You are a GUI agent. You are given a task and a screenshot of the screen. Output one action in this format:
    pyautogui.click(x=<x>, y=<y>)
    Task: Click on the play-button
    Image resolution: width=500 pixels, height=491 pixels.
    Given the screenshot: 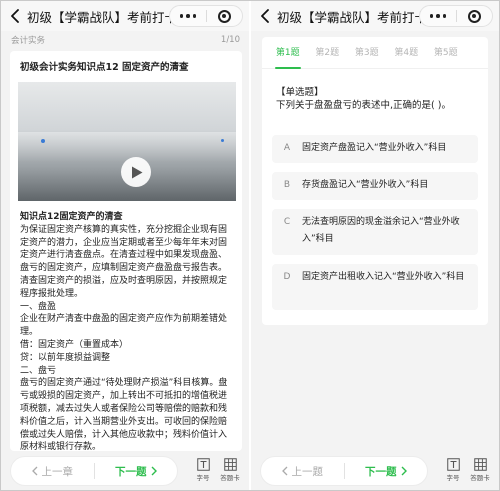 What is the action you would take?
    pyautogui.click(x=136, y=172)
    